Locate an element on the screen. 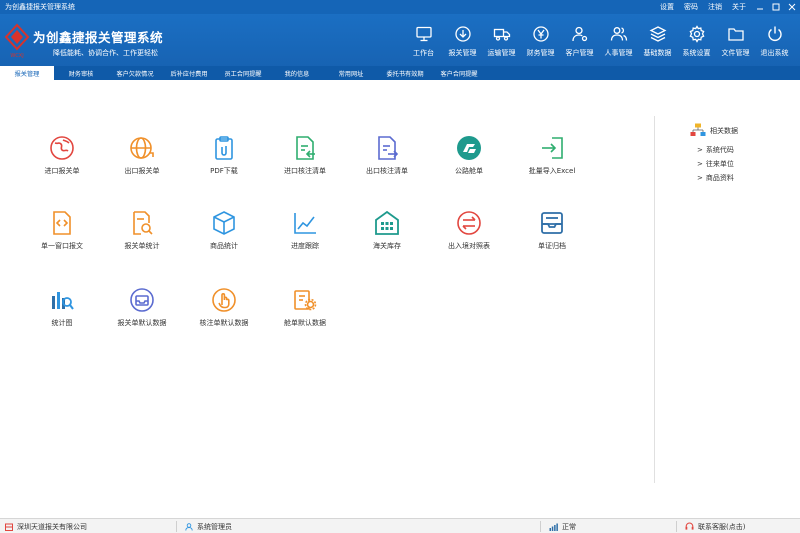 The height and width of the screenshot is (533, 800). entry-exit-table-button: 出入境对照表 is located at coordinates (469, 235).